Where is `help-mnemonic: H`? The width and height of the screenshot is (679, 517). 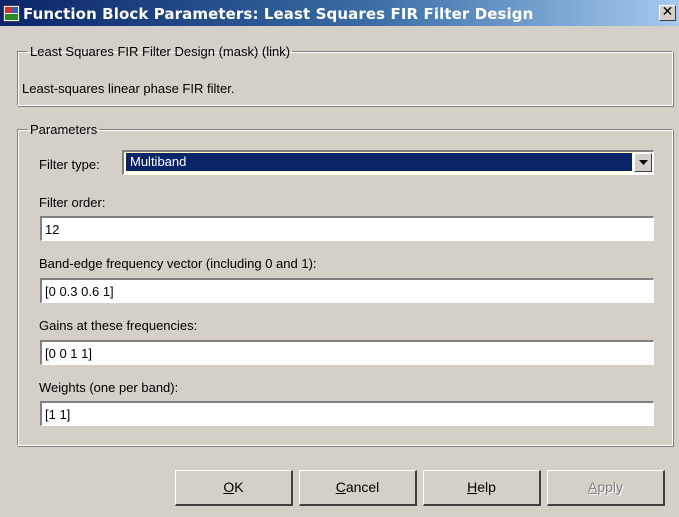 help-mnemonic: H is located at coordinates (472, 487).